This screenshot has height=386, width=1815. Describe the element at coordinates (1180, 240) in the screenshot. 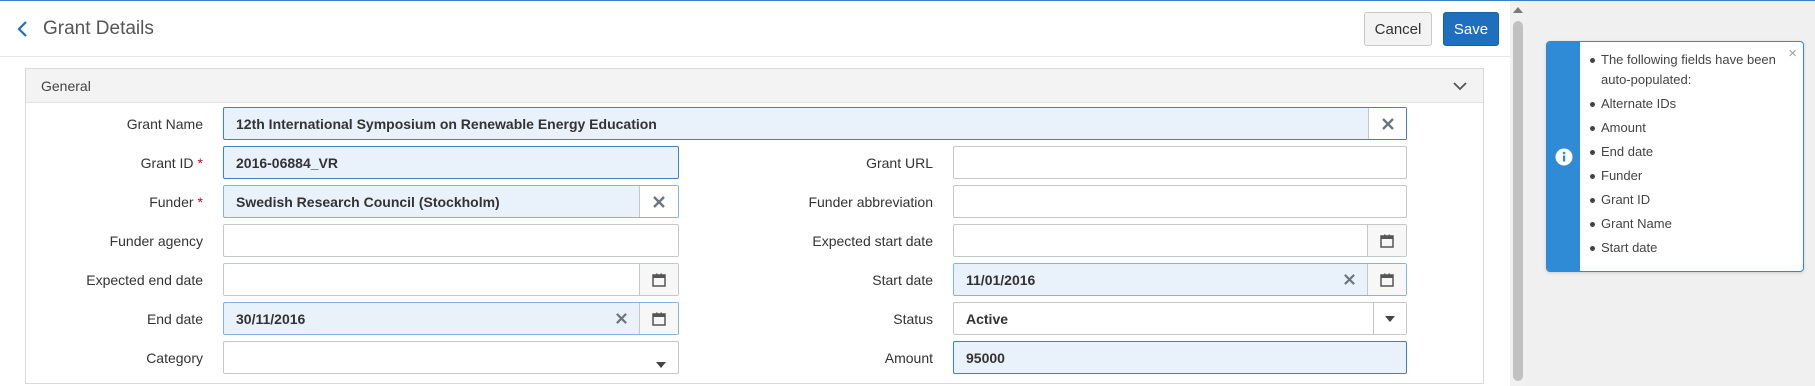

I see `expected-start-date-input` at that location.